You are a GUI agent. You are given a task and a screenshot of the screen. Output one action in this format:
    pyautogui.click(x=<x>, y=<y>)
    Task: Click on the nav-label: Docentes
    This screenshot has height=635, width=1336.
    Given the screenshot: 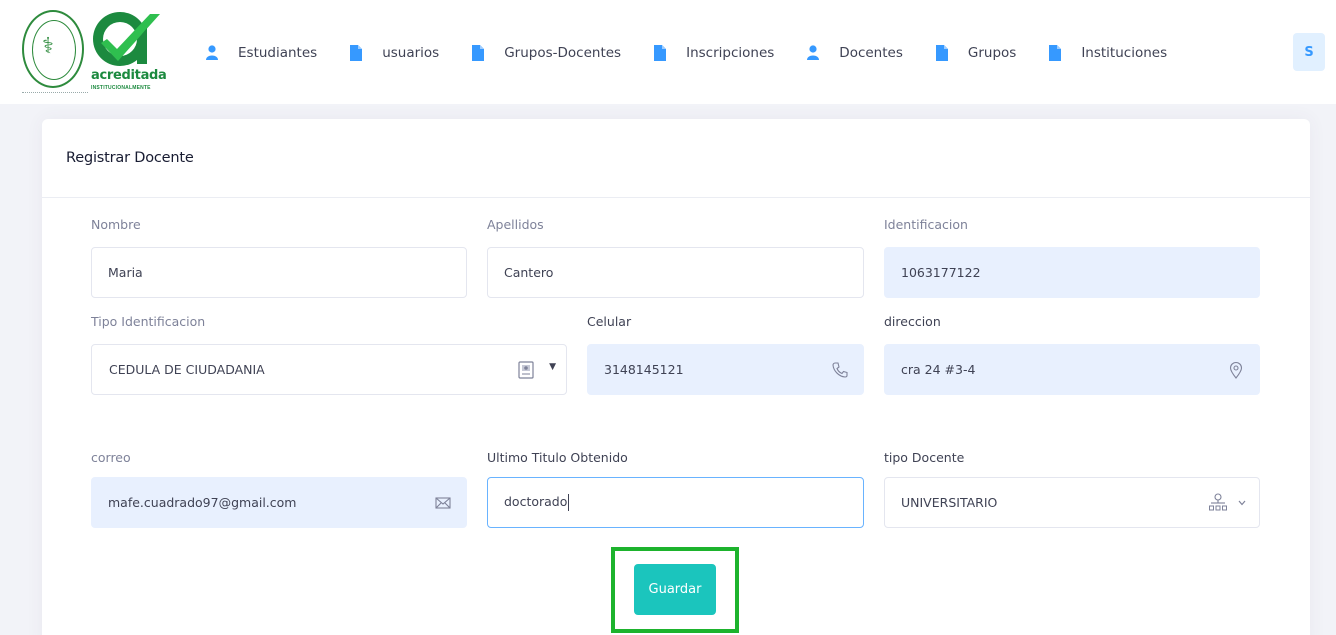 What is the action you would take?
    pyautogui.click(x=871, y=53)
    